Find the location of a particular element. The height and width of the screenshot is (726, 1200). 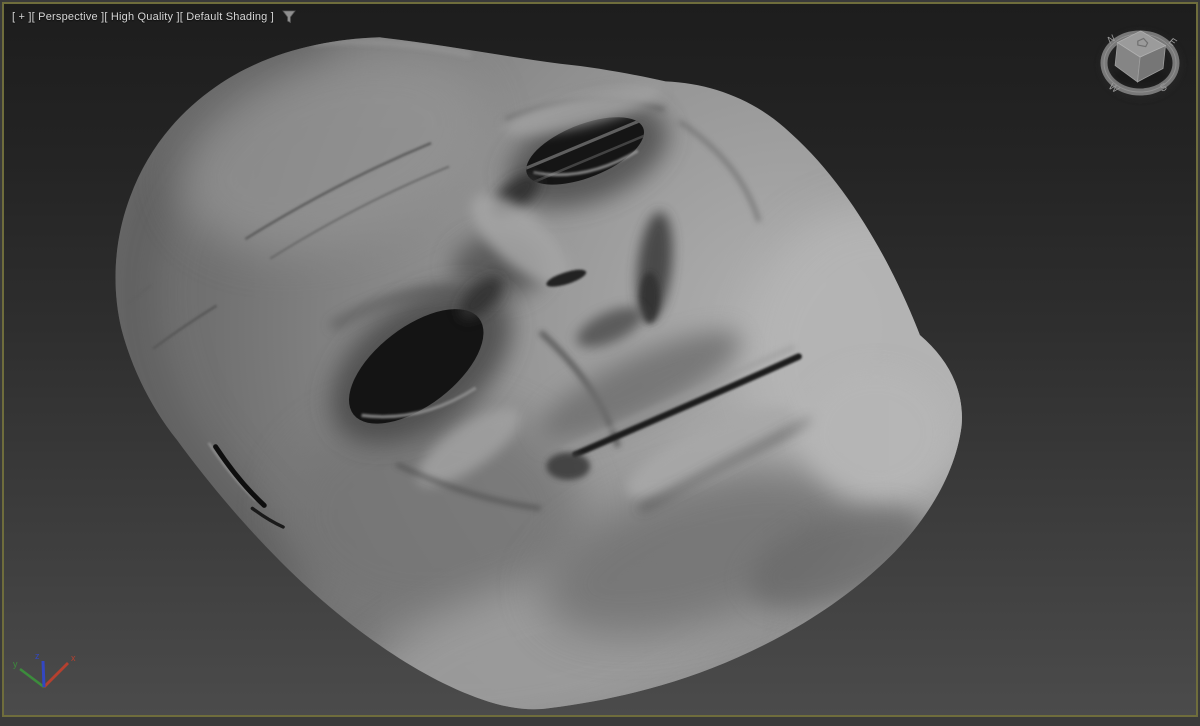

axis-y-label: y is located at coordinates (15, 664).